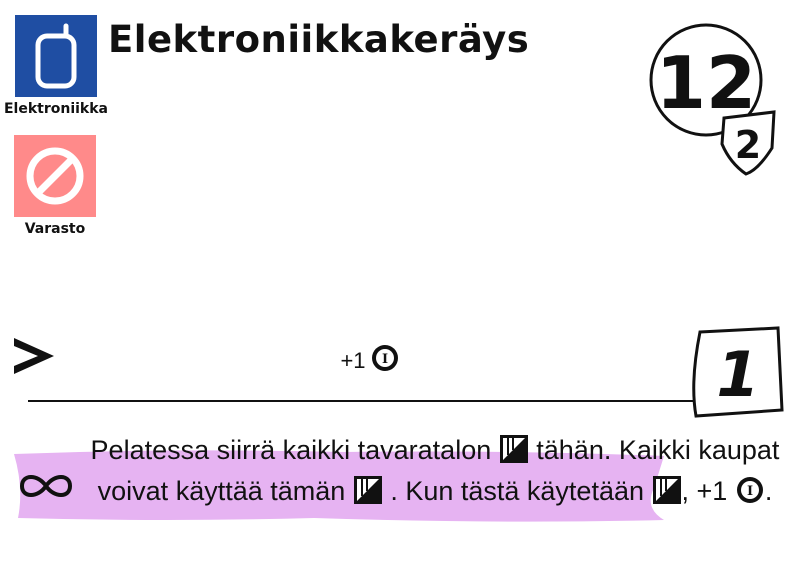  What do you see at coordinates (46, 488) in the screenshot?
I see `infinity-icon` at bounding box center [46, 488].